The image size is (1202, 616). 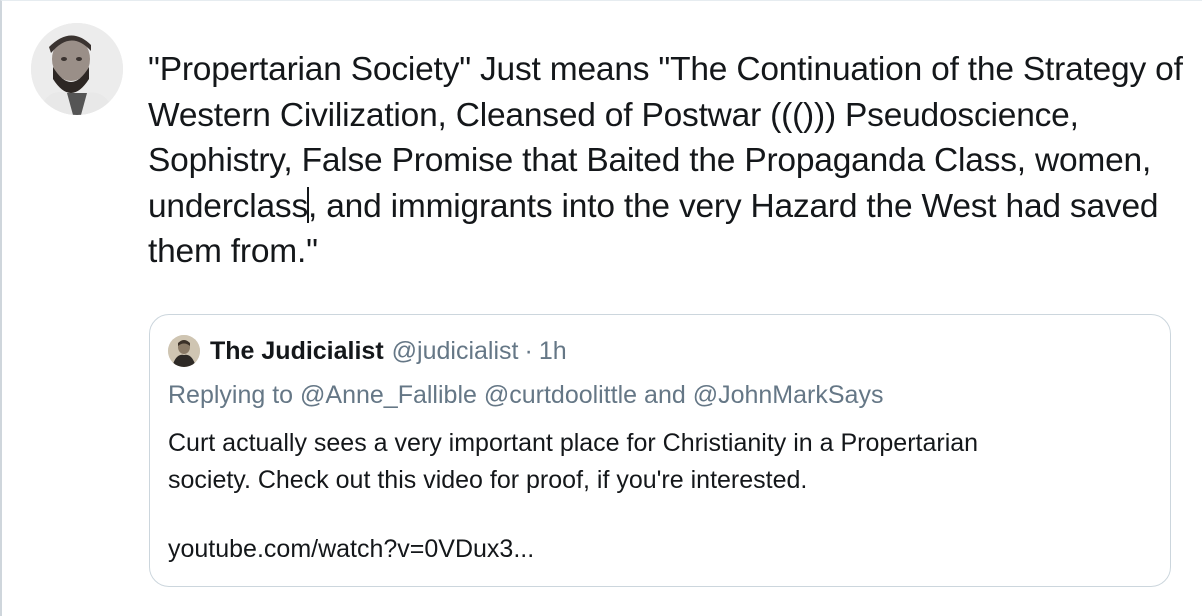 What do you see at coordinates (297, 351) in the screenshot?
I see `quoted-display-name: The Judicialist` at bounding box center [297, 351].